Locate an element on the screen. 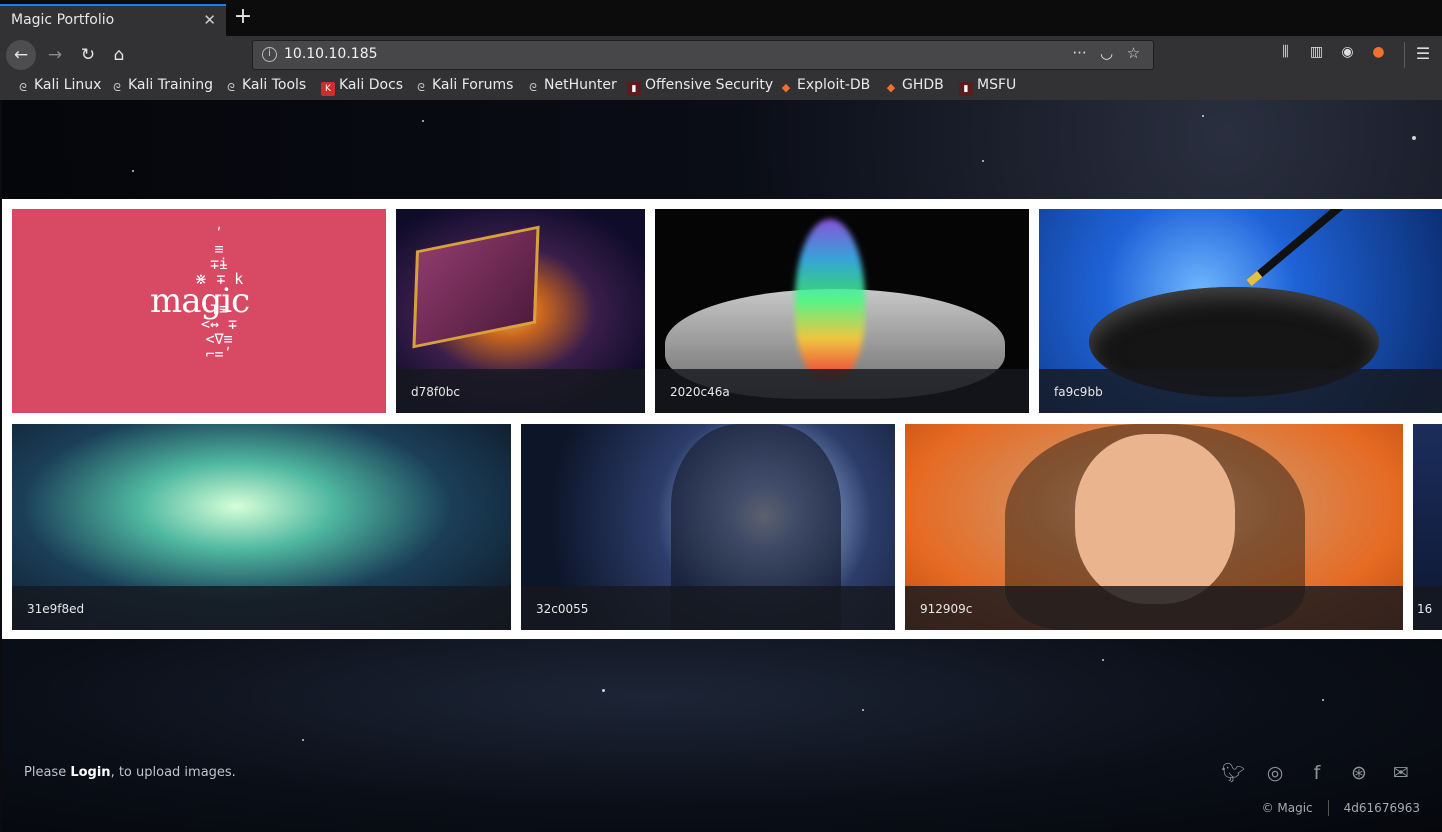 This screenshot has height=832, width=1442. bookmark-offensive-security: ▮ Offensive Security is located at coordinates (700, 86).